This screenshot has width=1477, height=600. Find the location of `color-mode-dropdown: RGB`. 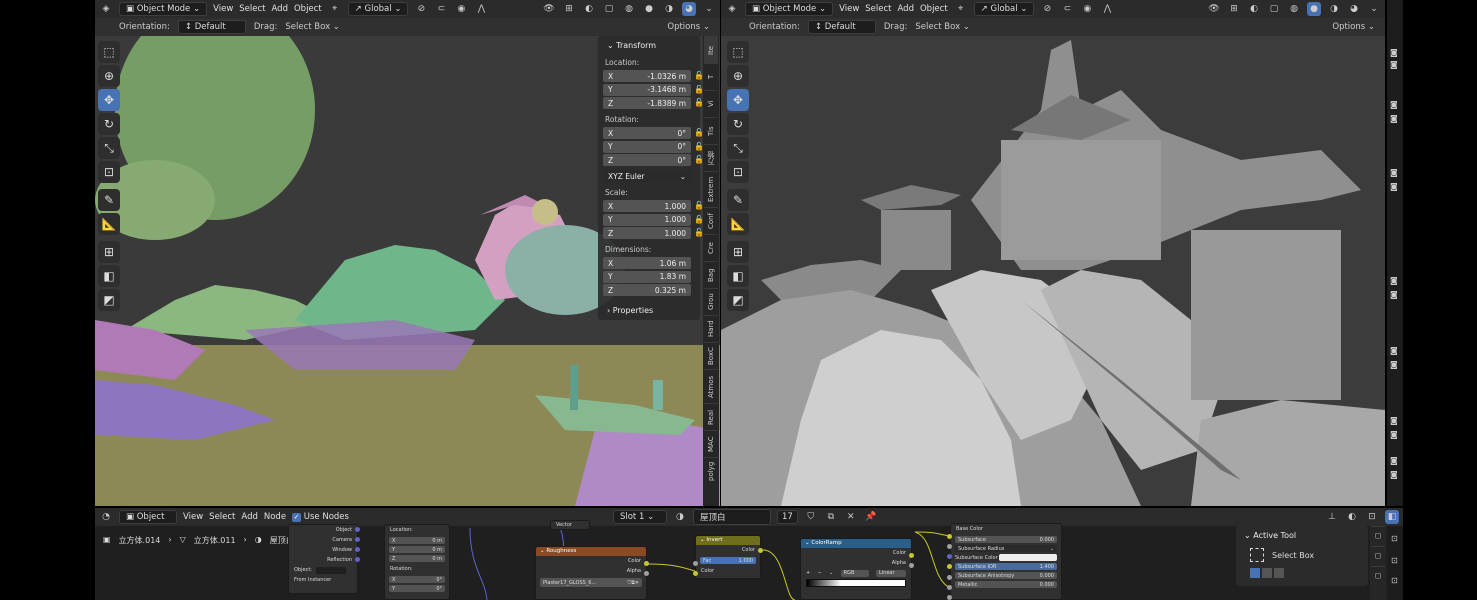

color-mode-dropdown: RGB is located at coordinates (854, 573).